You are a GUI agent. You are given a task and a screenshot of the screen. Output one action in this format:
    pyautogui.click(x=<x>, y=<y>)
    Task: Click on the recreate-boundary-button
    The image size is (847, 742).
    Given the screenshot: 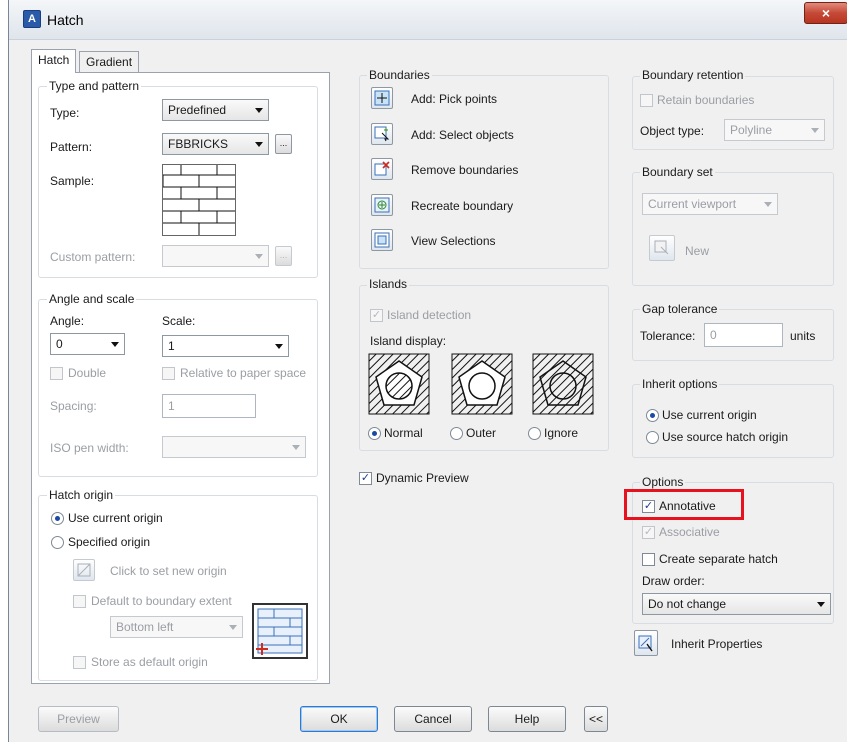 What is the action you would take?
    pyautogui.click(x=382, y=205)
    